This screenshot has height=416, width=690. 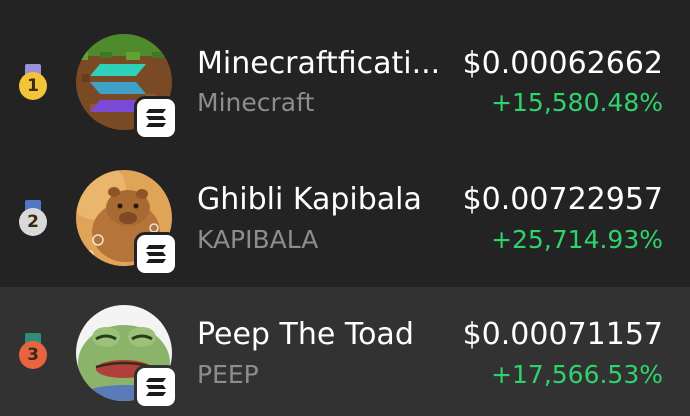 What do you see at coordinates (562, 63) in the screenshot?
I see `token-price: $0.00062662` at bounding box center [562, 63].